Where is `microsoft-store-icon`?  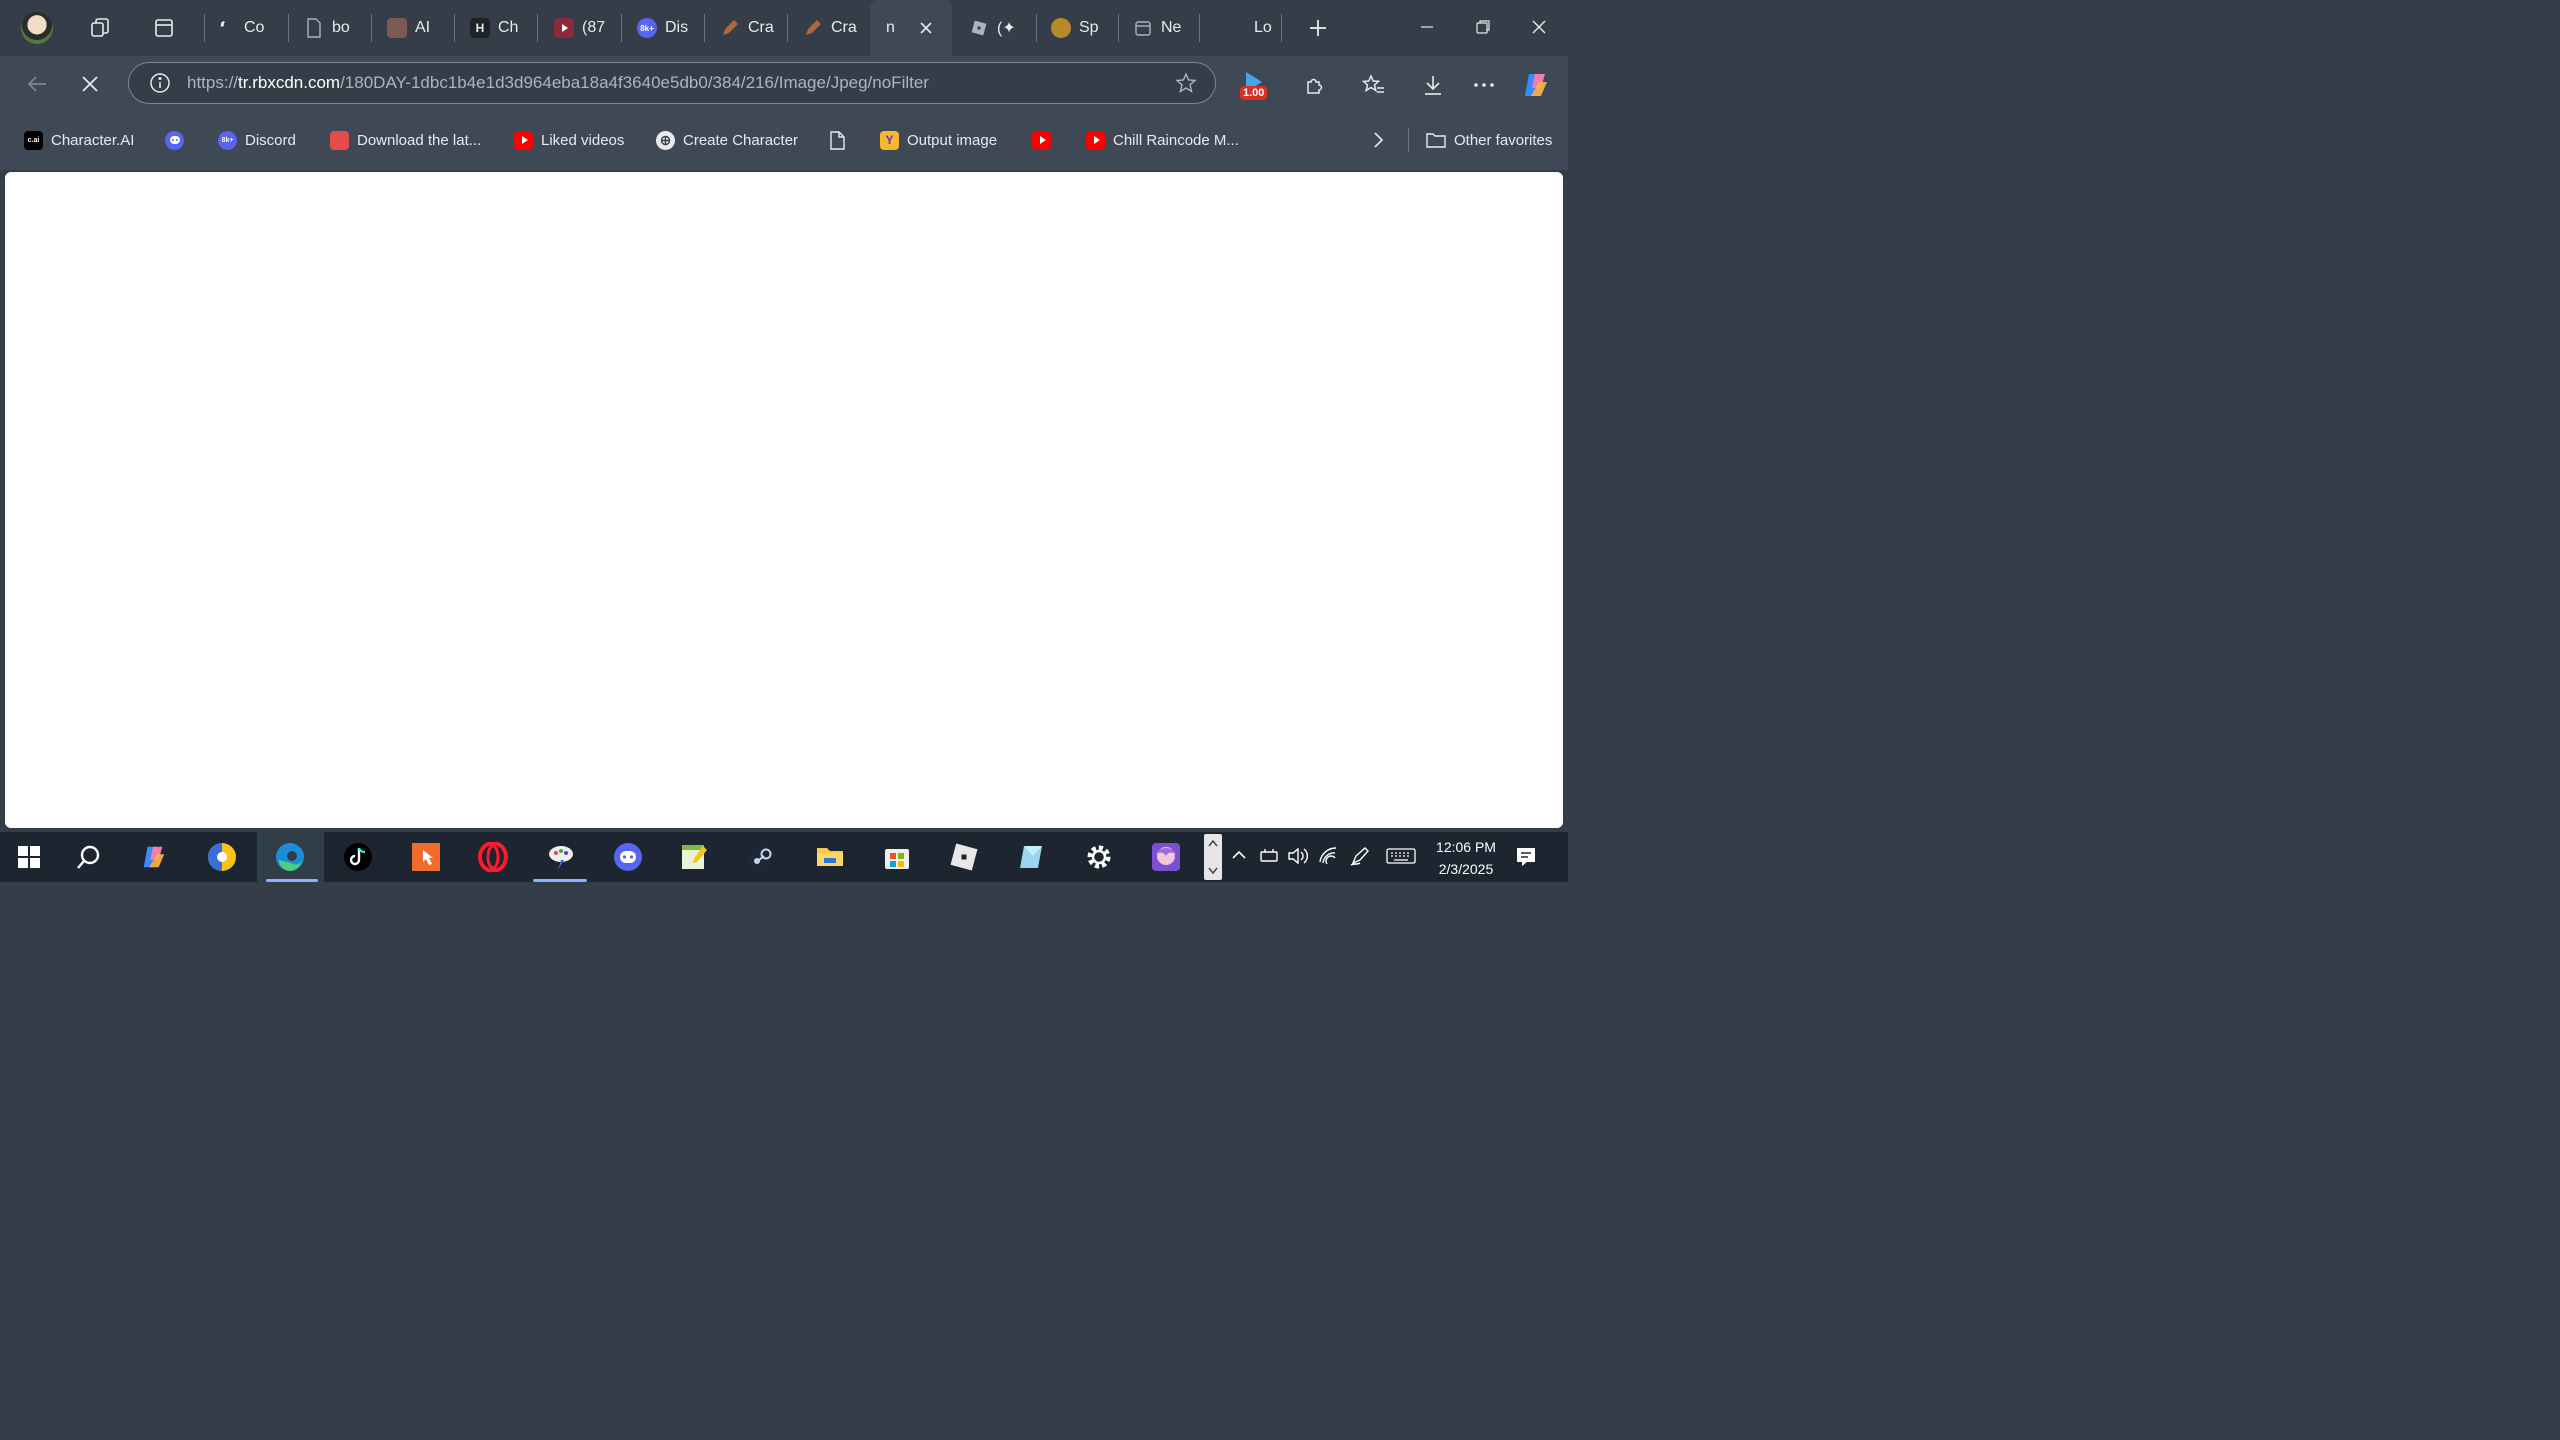
microsoft-store-icon is located at coordinates (897, 857).